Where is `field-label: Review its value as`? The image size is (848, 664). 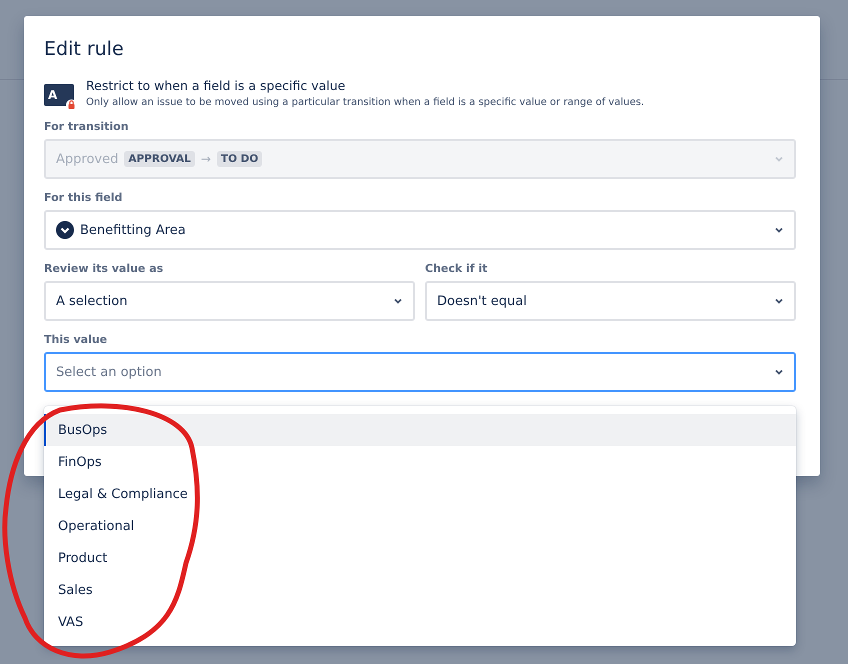
field-label: Review its value as is located at coordinates (104, 268).